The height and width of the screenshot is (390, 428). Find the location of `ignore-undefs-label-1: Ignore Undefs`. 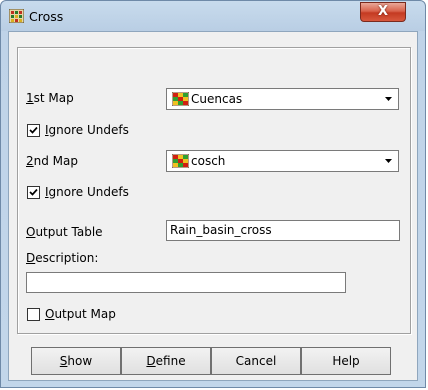

ignore-undefs-label-1: Ignore Undefs is located at coordinates (87, 130).